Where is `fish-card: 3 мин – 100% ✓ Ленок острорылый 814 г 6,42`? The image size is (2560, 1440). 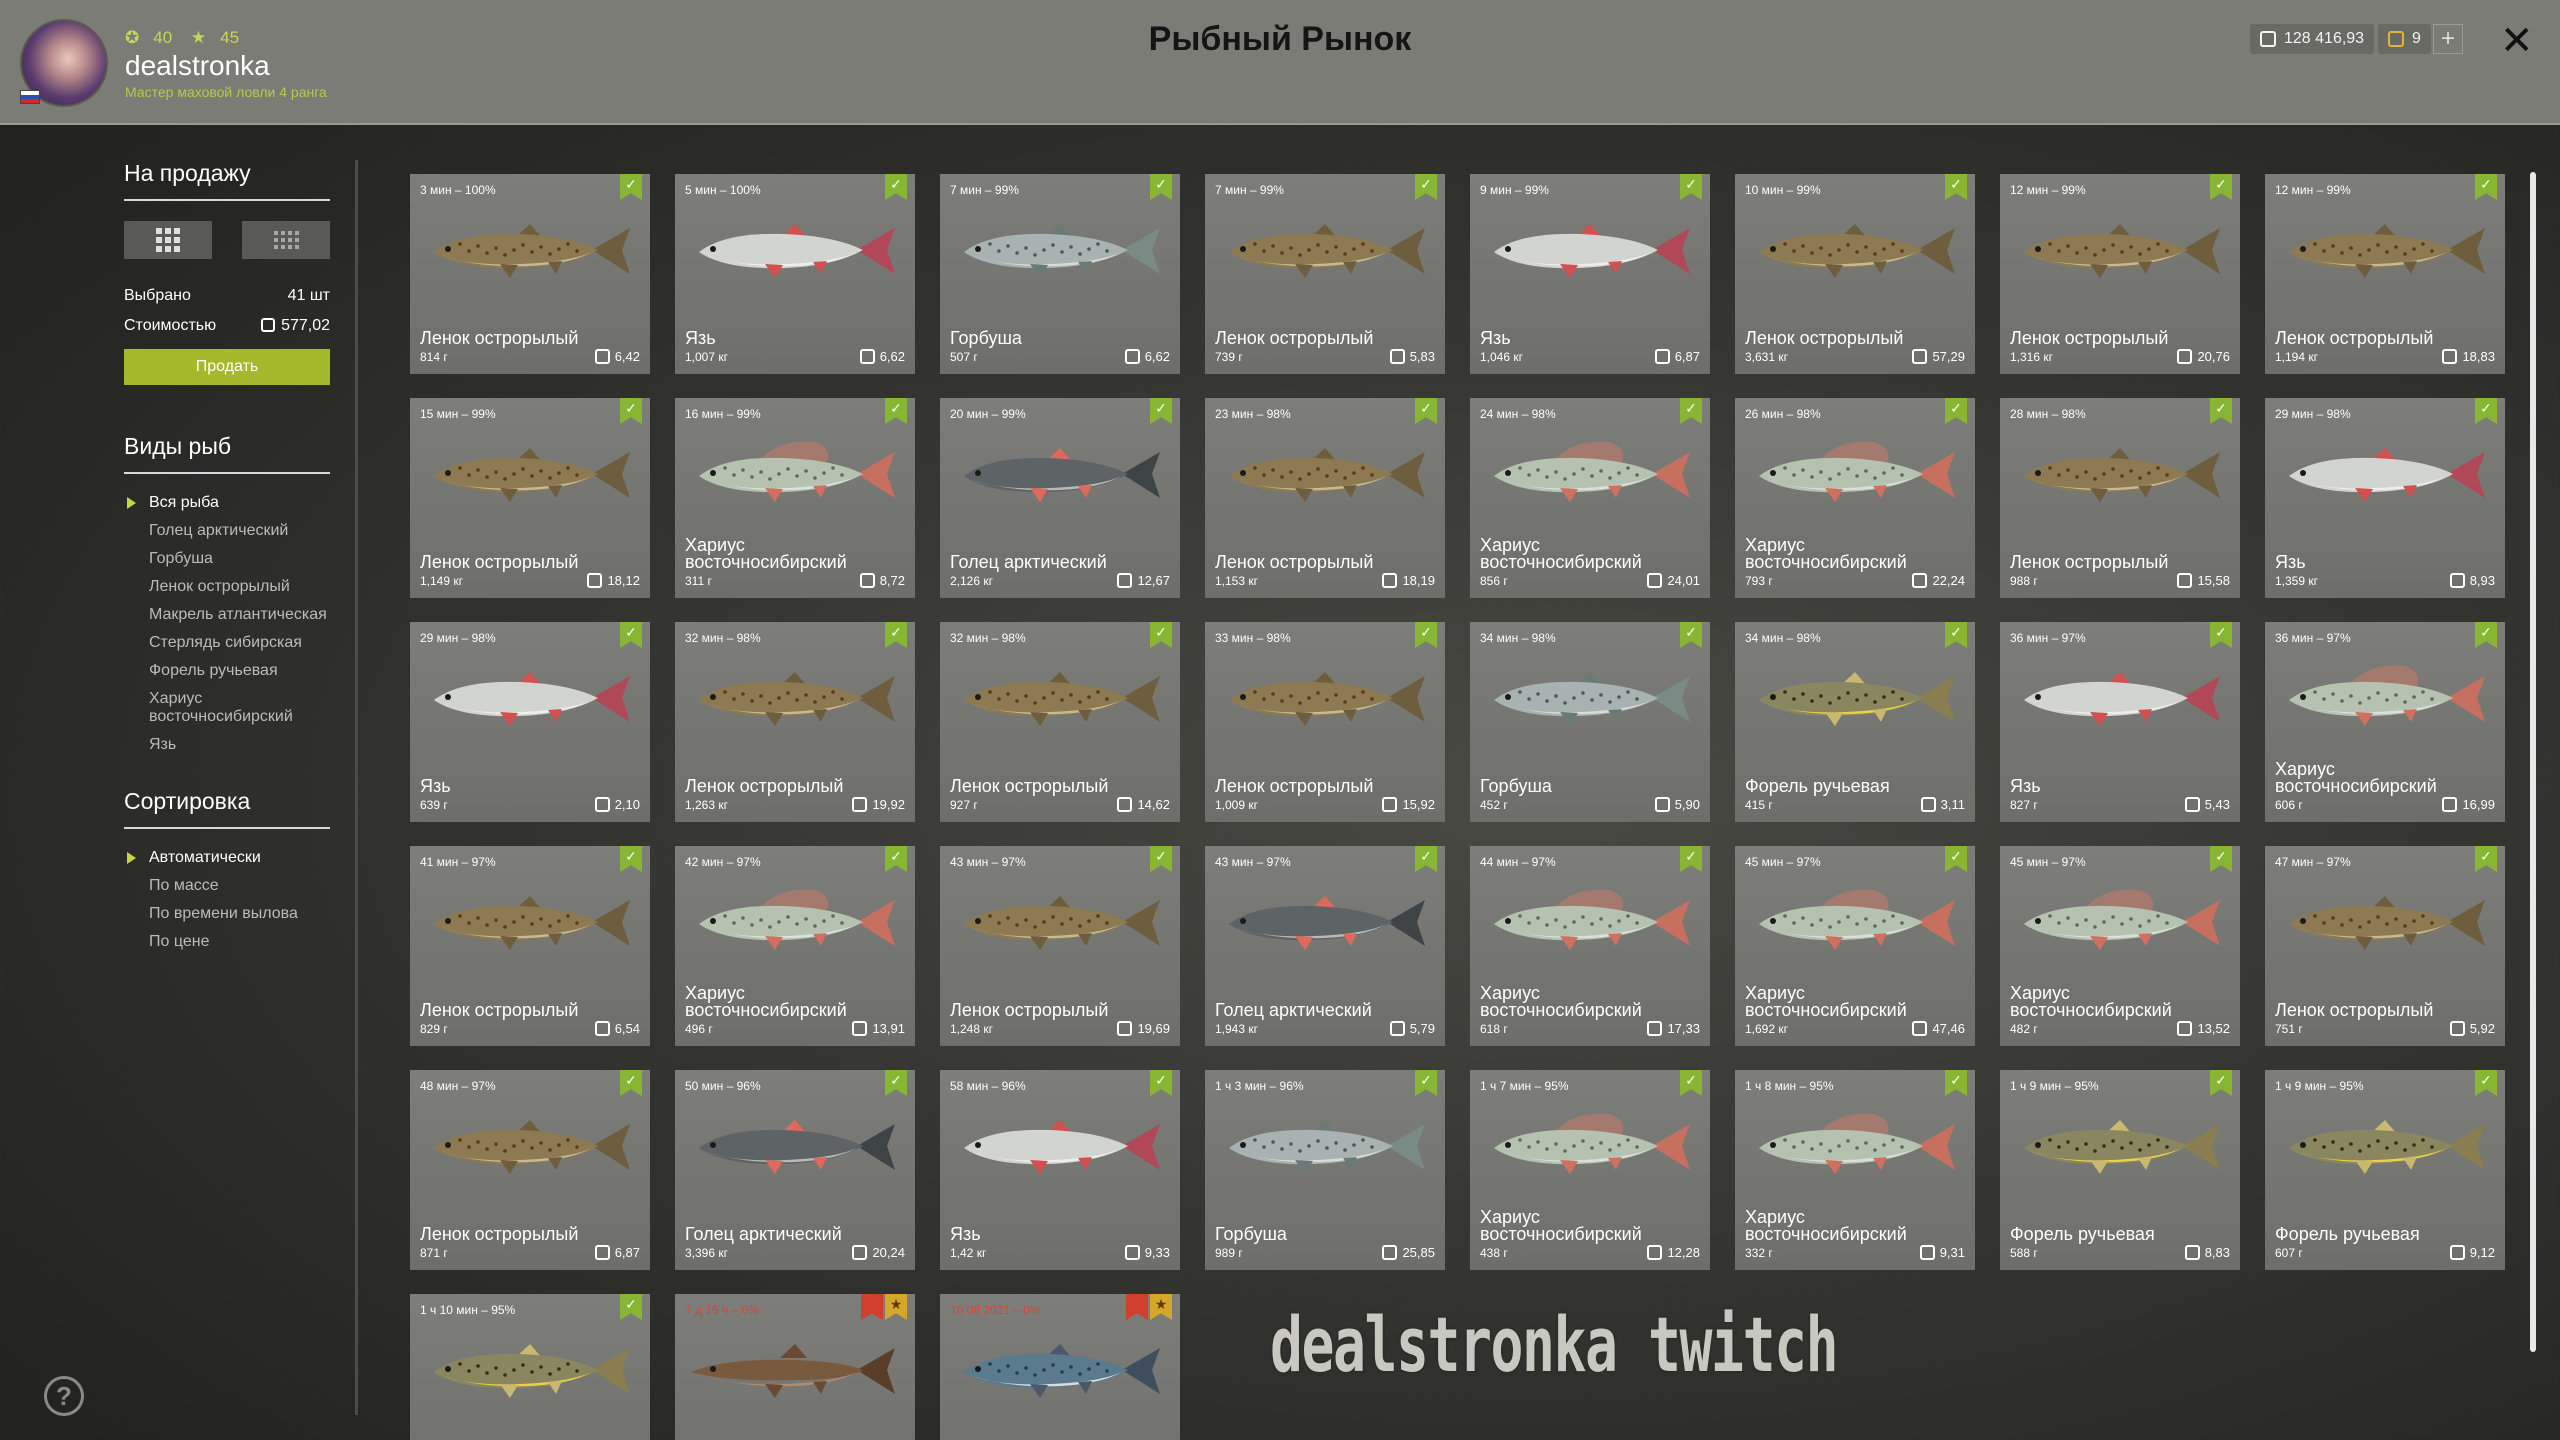 fish-card: 3 мин – 100% ✓ Ленок острорылый 814 г 6,42 is located at coordinates (530, 274).